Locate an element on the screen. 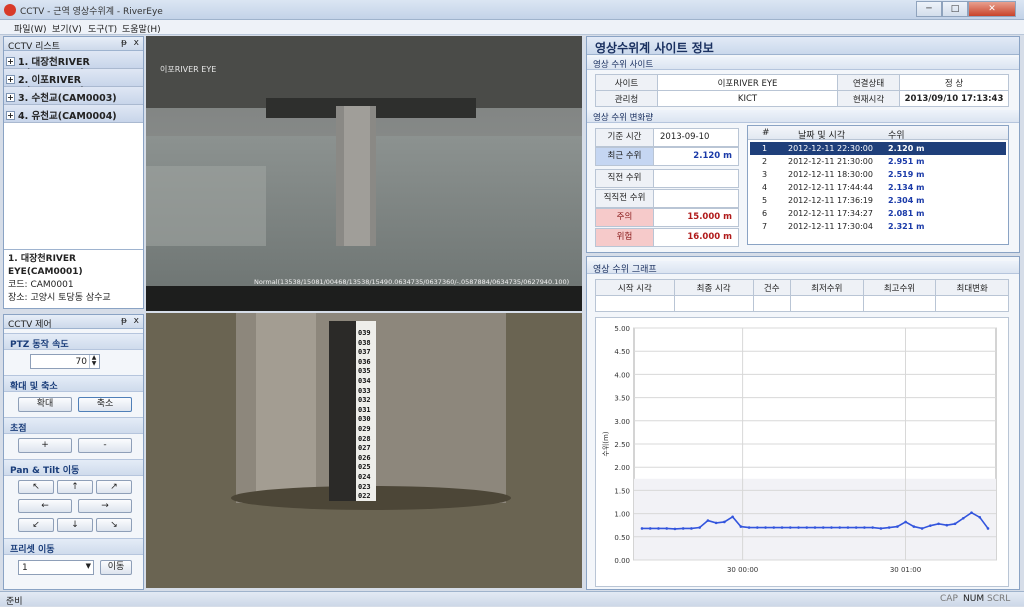  zoom-out-button: 축소 is located at coordinates (105, 404).